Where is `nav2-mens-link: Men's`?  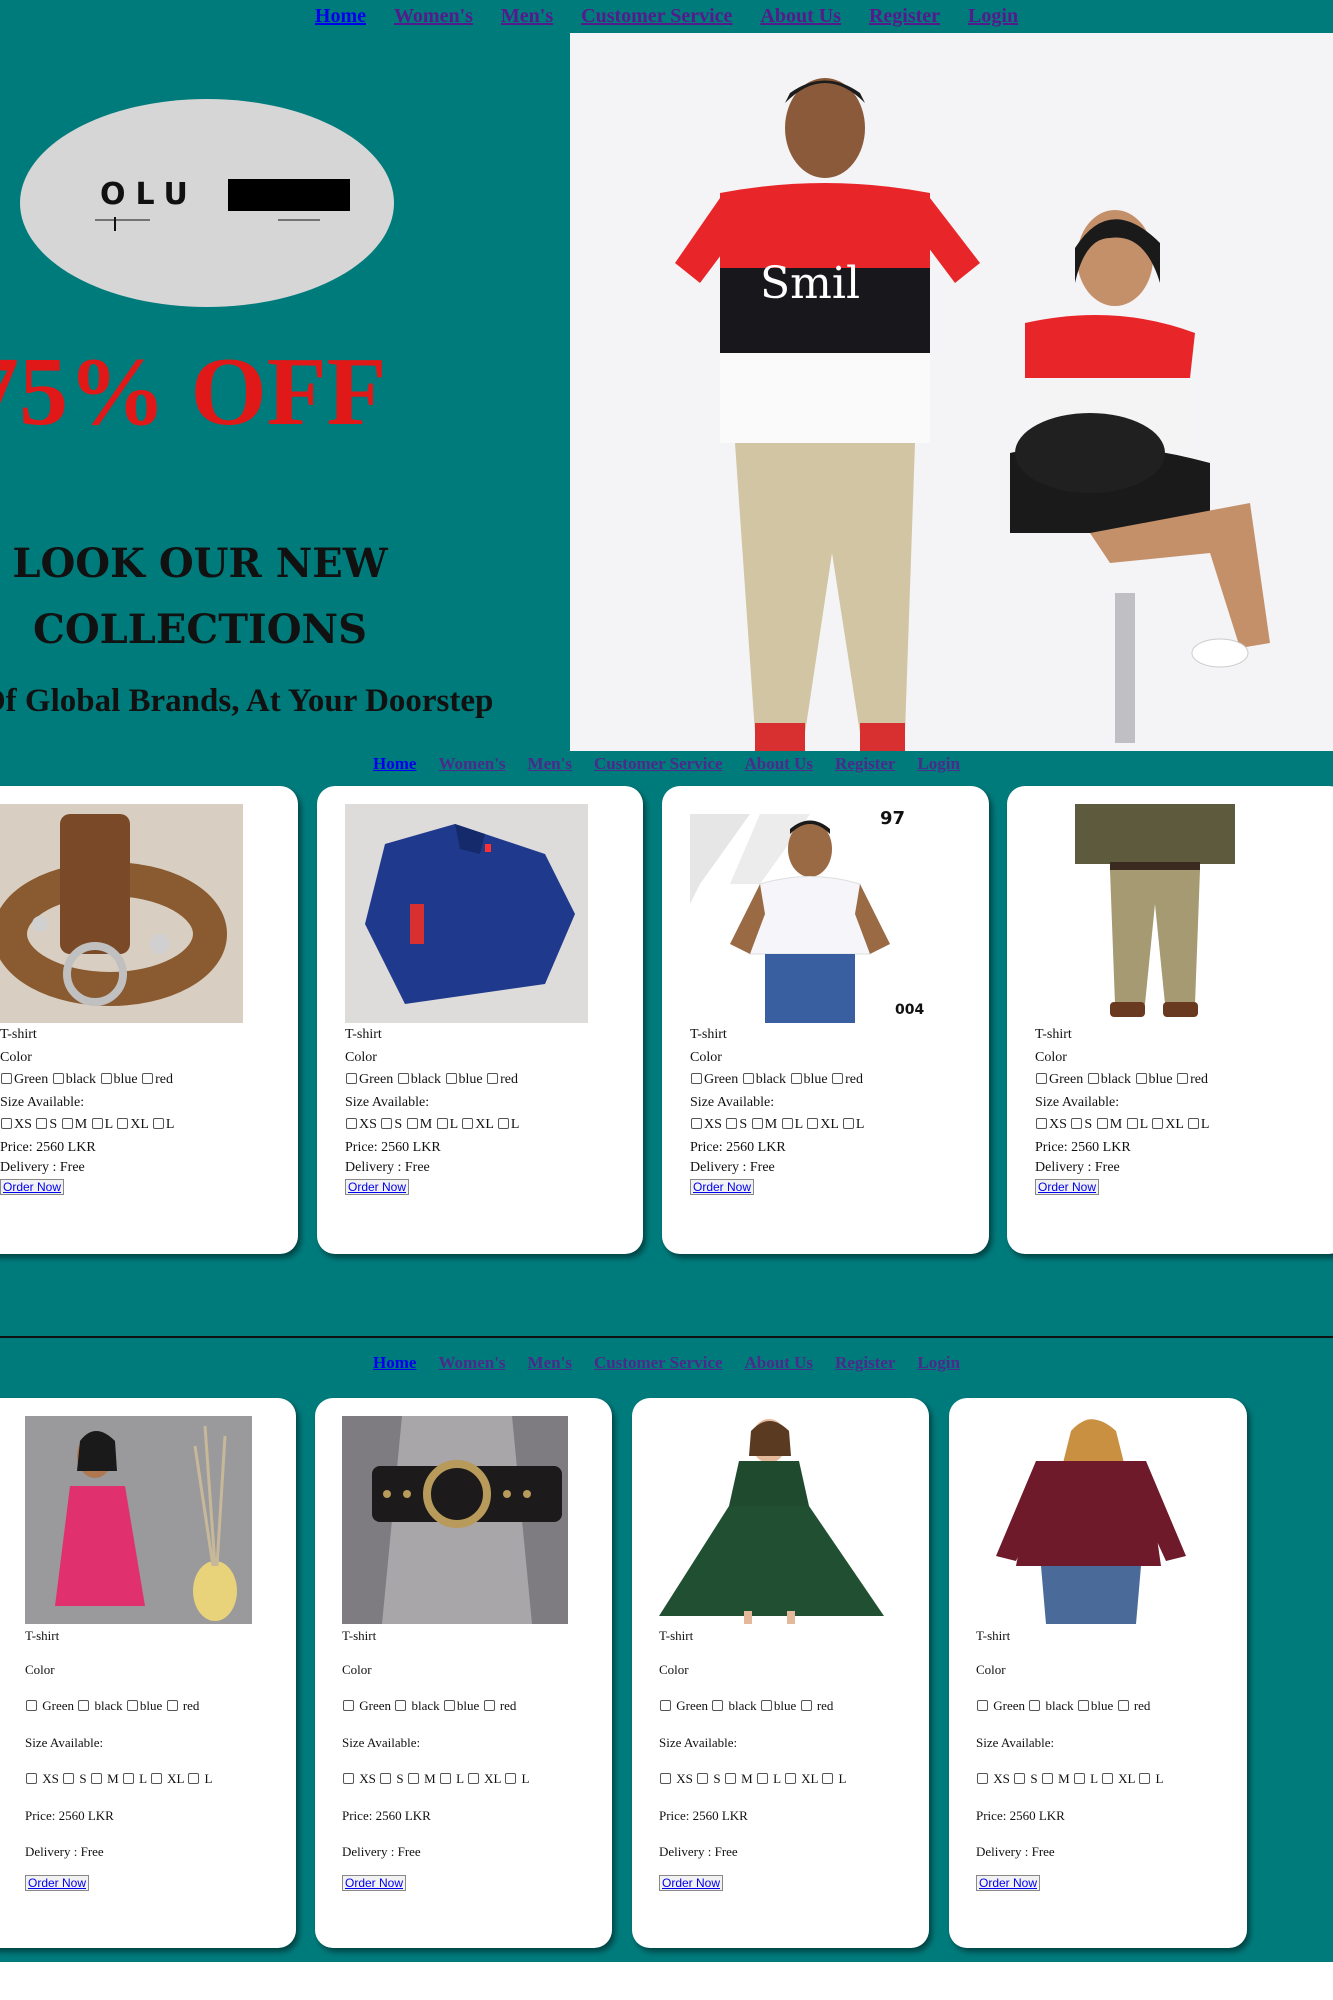
nav2-mens-link: Men's is located at coordinates (550, 764).